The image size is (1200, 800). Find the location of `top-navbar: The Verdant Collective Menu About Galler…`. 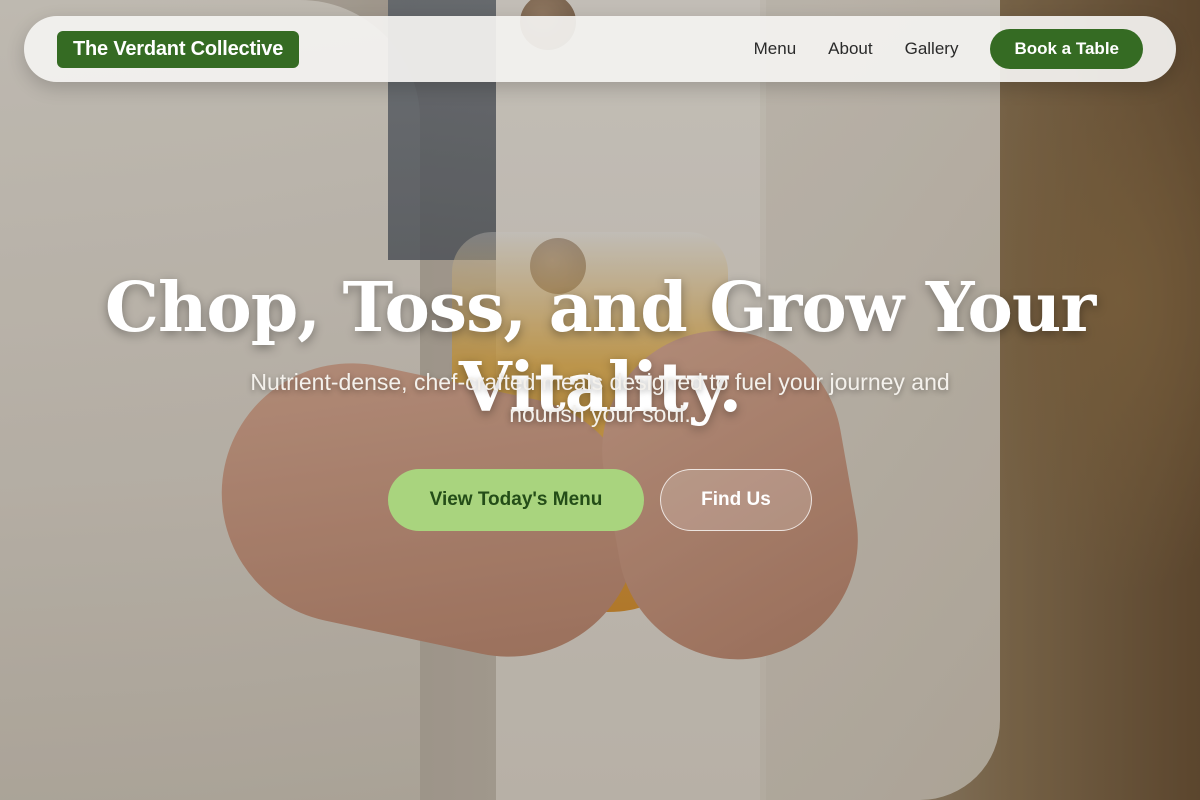

top-navbar: The Verdant Collective Menu About Galler… is located at coordinates (600, 49).